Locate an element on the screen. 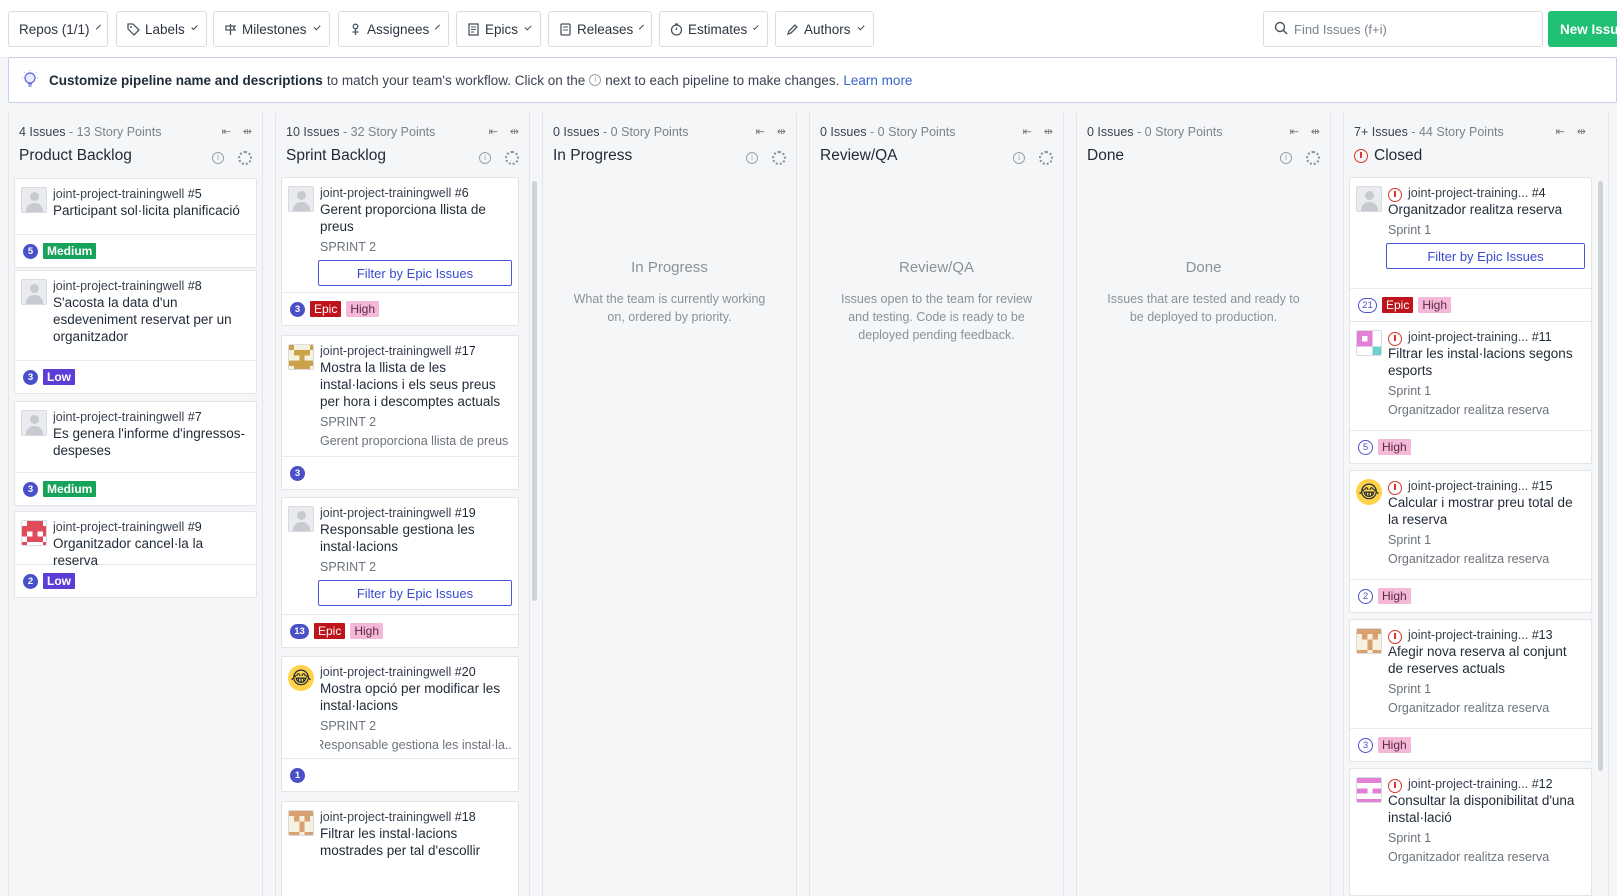 The height and width of the screenshot is (896, 1617). labels-filter-button: Labels is located at coordinates (161, 29).